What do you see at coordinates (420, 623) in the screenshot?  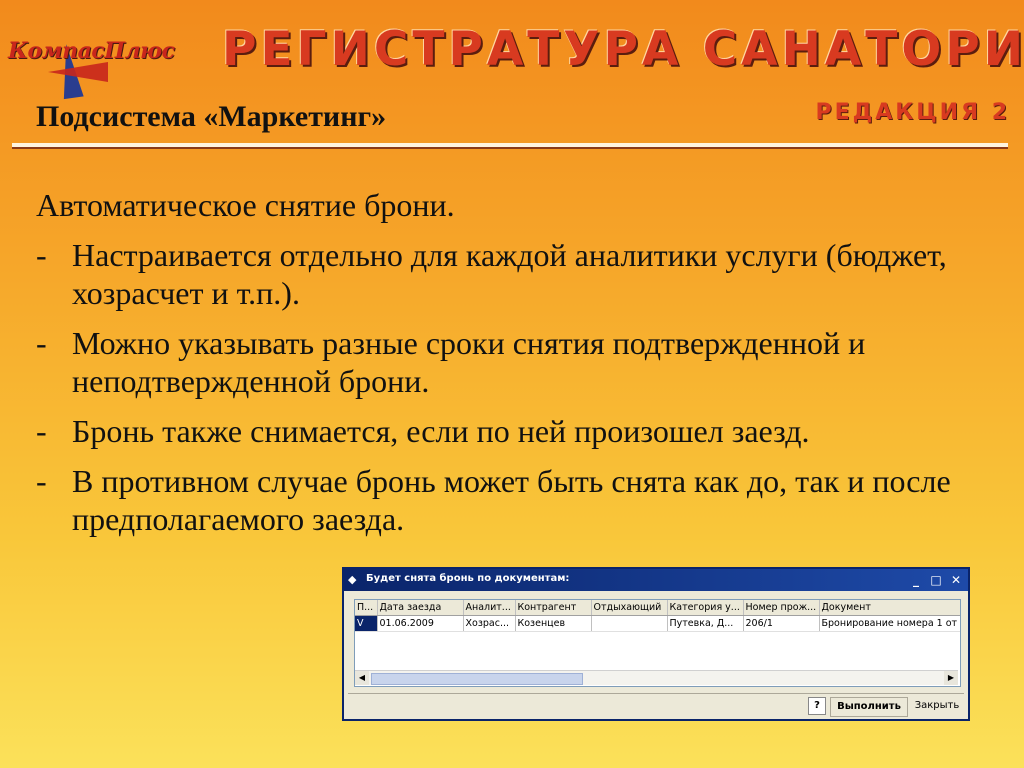 I see `table-cell: 01.06.2009` at bounding box center [420, 623].